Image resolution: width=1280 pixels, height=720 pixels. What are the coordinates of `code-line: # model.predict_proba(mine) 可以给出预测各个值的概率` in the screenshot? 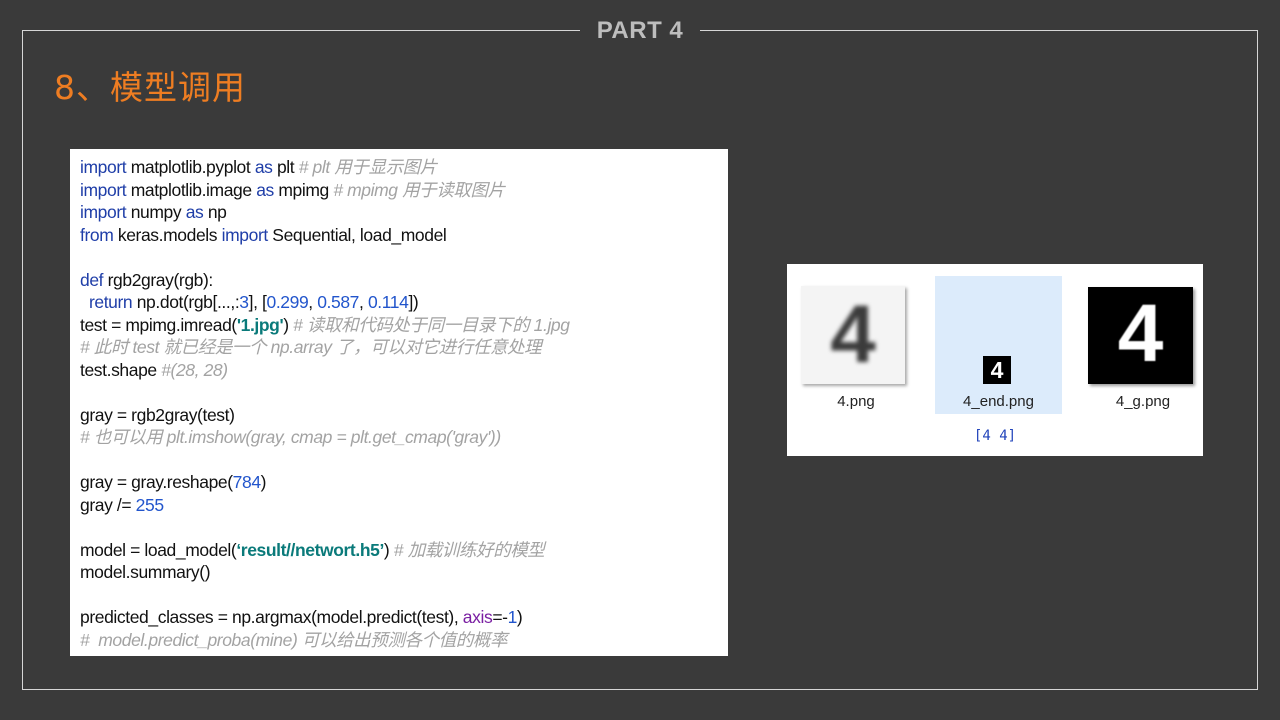 It's located at (404, 640).